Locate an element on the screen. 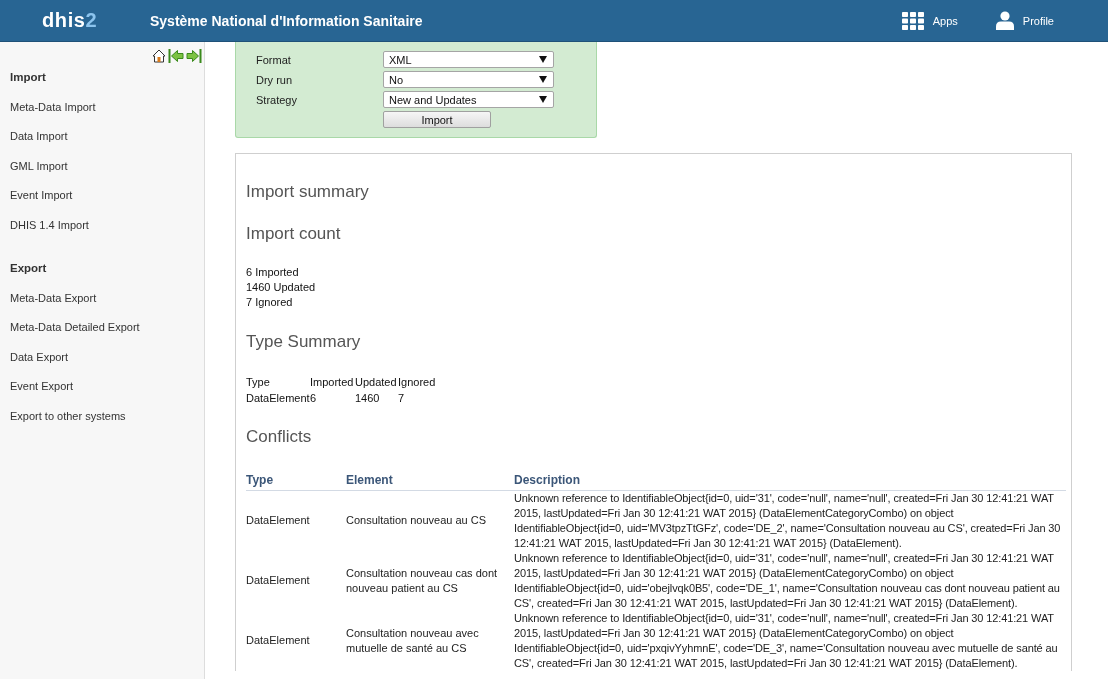 This screenshot has width=1108, height=679. back-arrow-icon is located at coordinates (176, 55).